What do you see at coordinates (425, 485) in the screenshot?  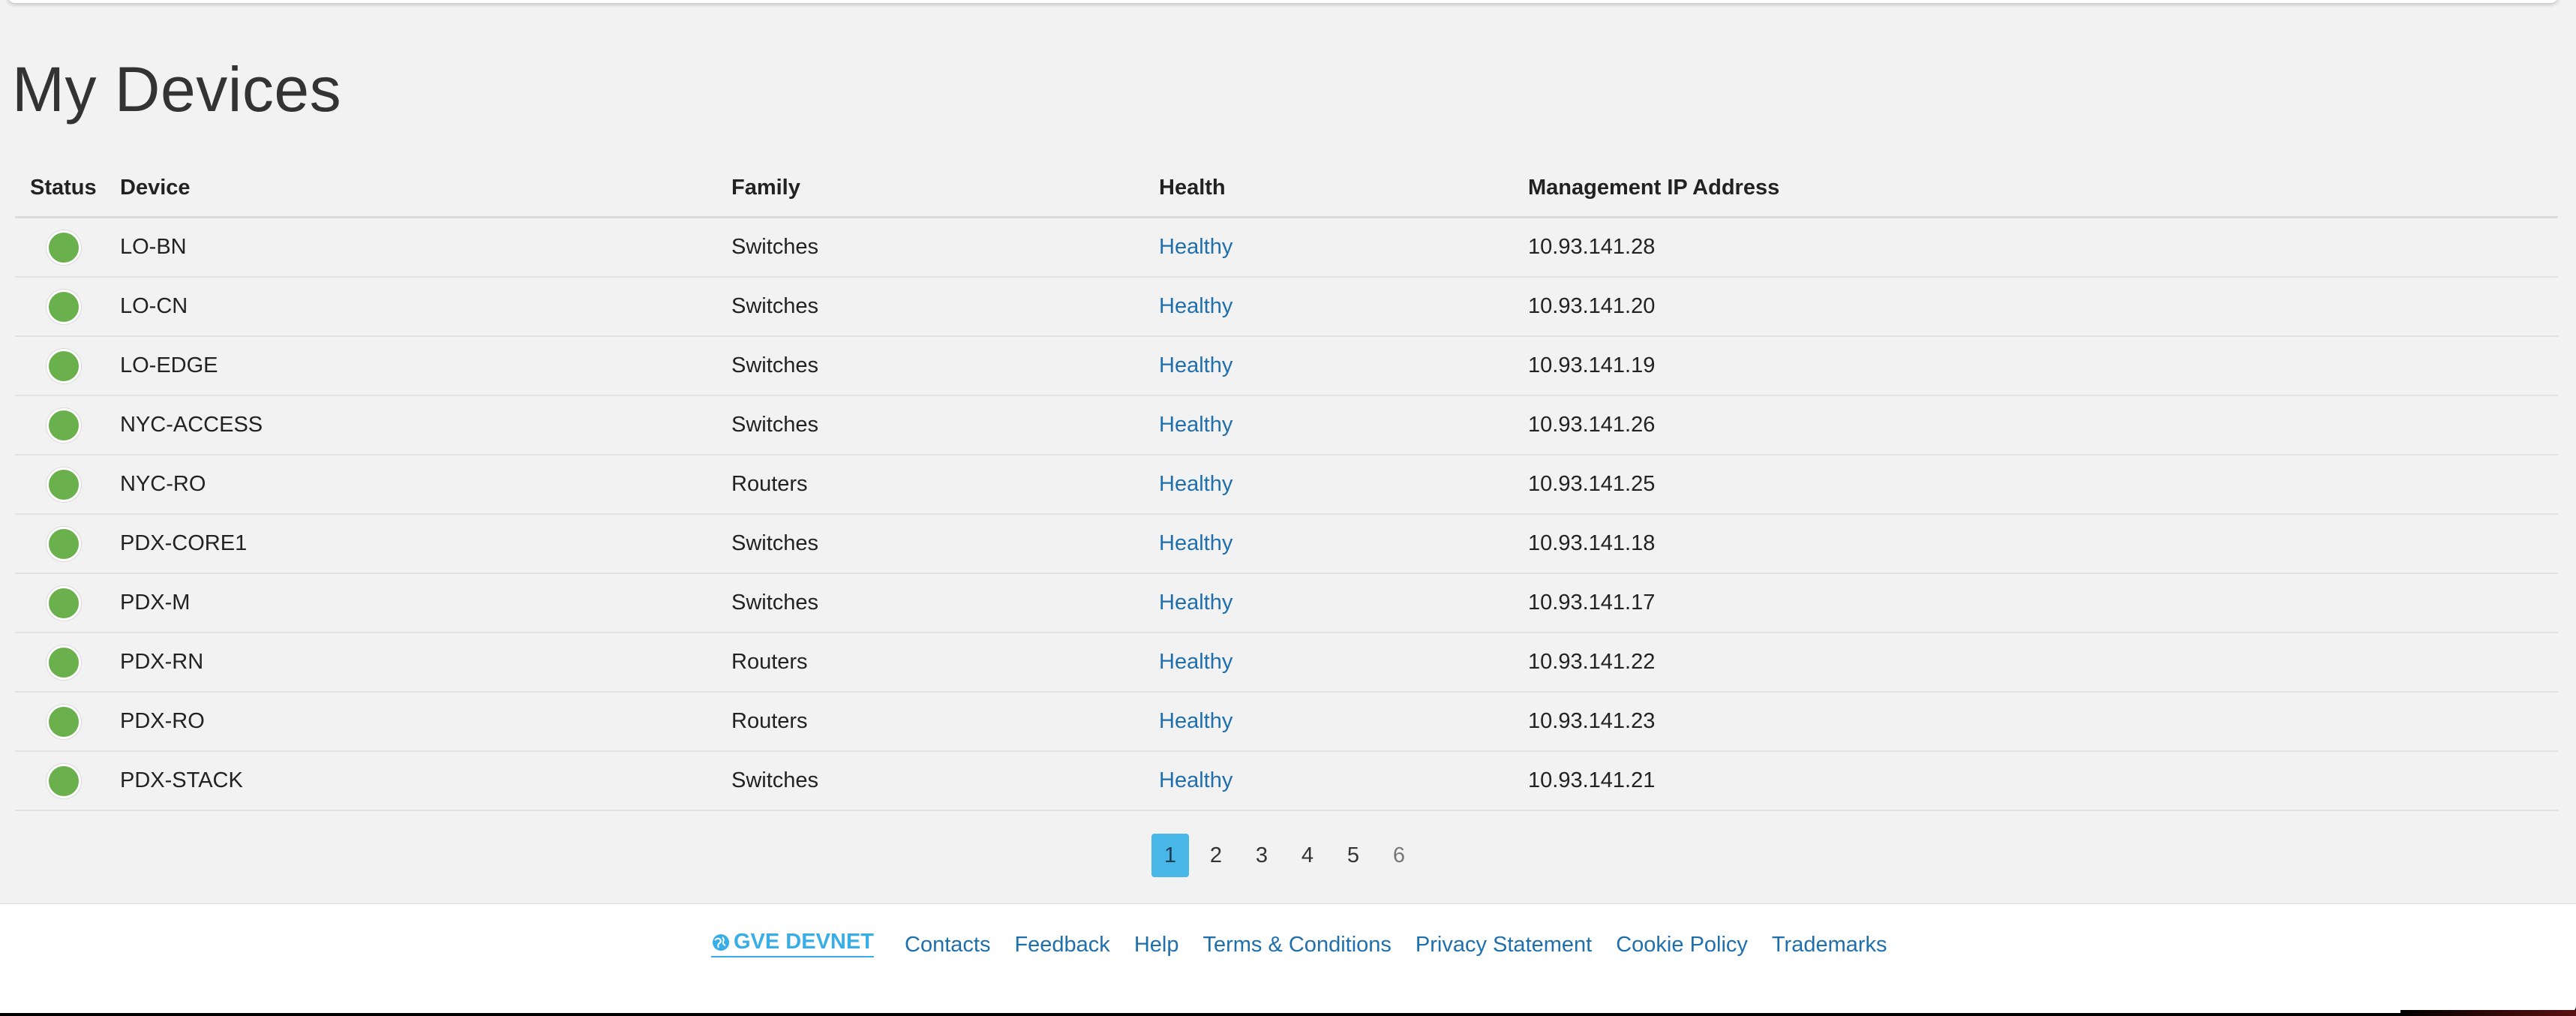 I see `device-name: NYC-RO` at bounding box center [425, 485].